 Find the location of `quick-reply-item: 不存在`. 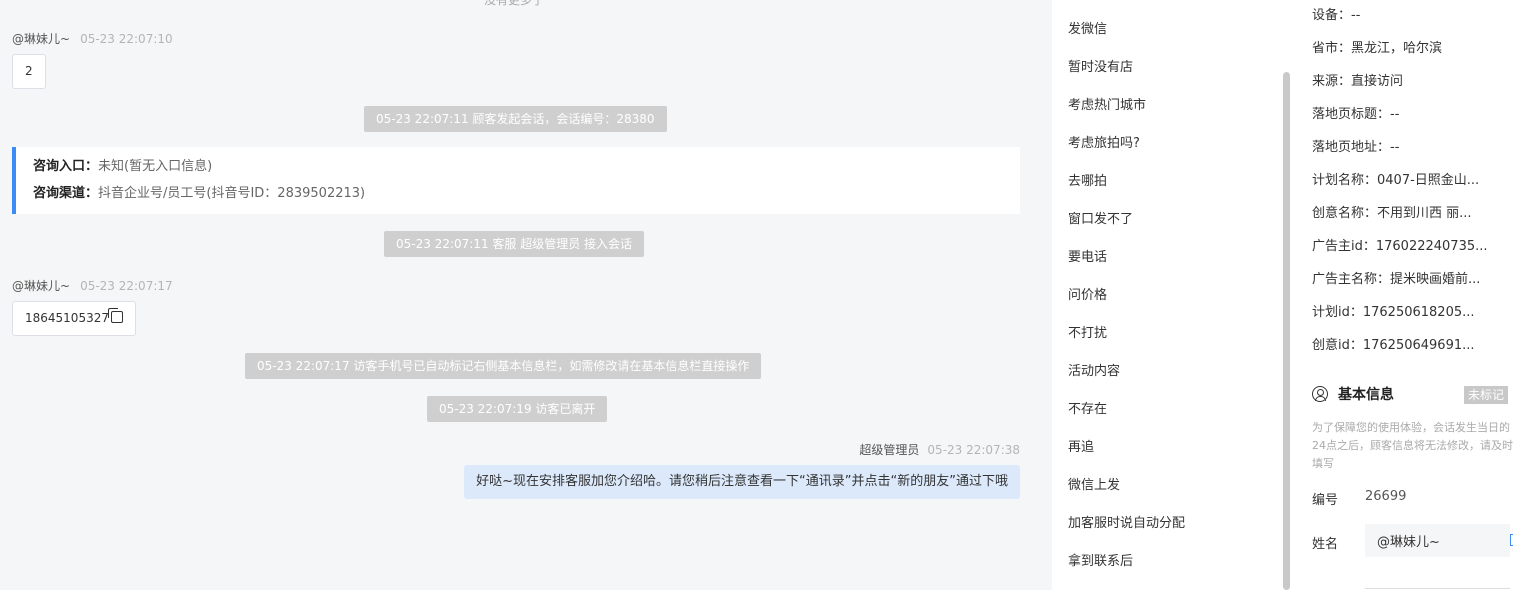

quick-reply-item: 不存在 is located at coordinates (1087, 407).